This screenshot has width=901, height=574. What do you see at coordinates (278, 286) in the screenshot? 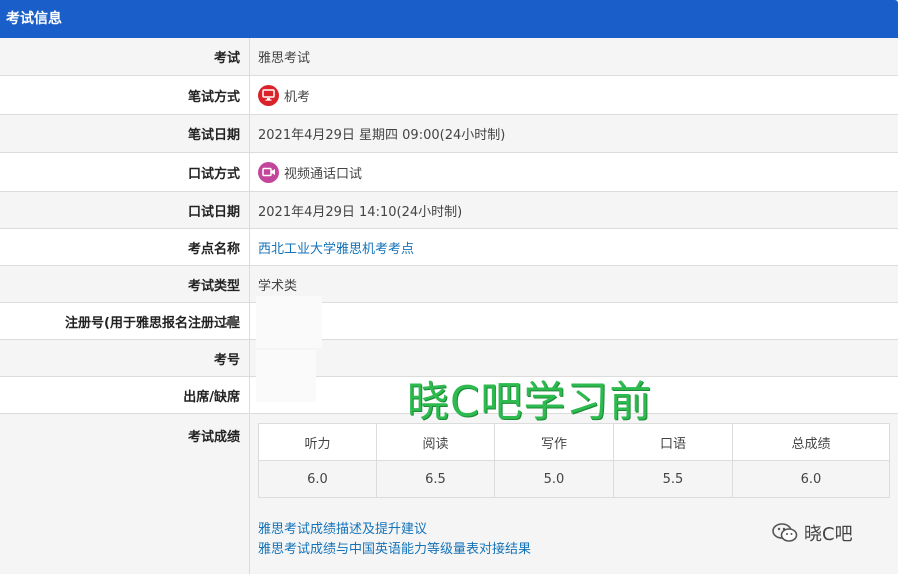
I see `test-type-value: 学术类` at bounding box center [278, 286].